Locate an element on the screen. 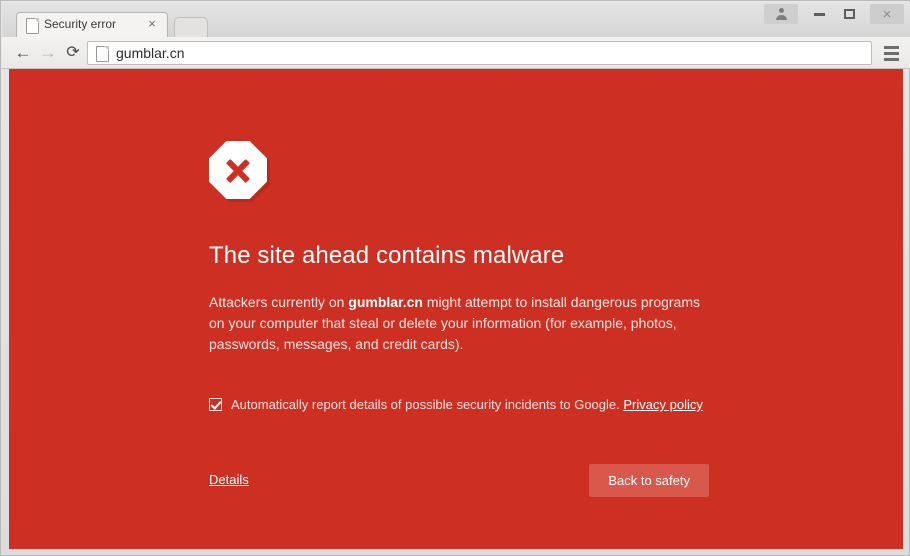  body-text-before: Attackers currently on is located at coordinates (279, 302).